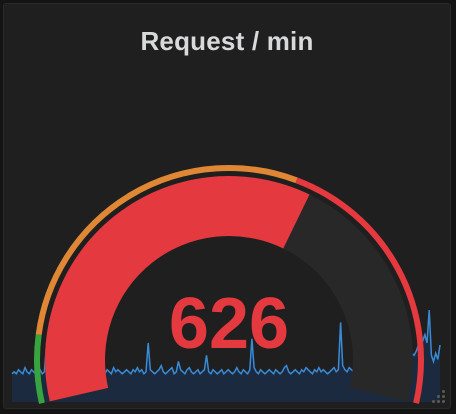  I want to click on resize-handle, so click(439, 397).